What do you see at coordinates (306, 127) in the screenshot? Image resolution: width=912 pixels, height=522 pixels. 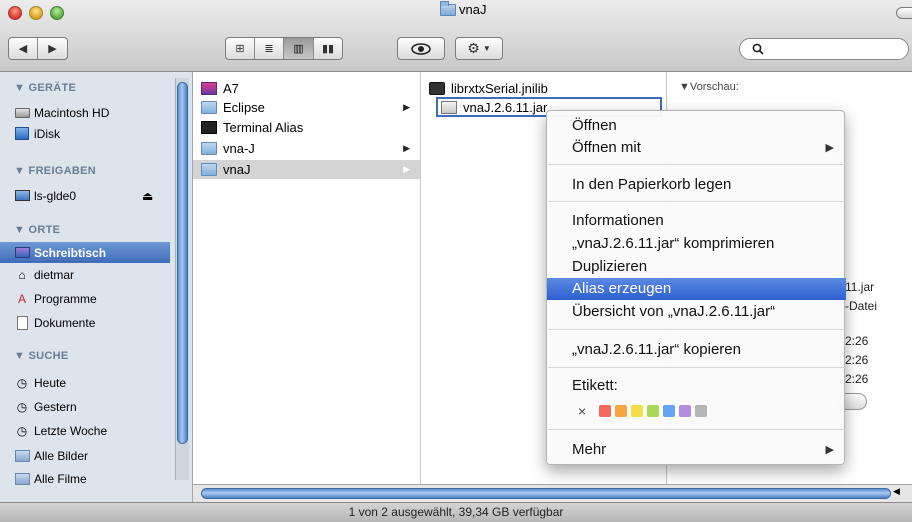 I see `list-item-terminal-alias: Terminal Alias` at bounding box center [306, 127].